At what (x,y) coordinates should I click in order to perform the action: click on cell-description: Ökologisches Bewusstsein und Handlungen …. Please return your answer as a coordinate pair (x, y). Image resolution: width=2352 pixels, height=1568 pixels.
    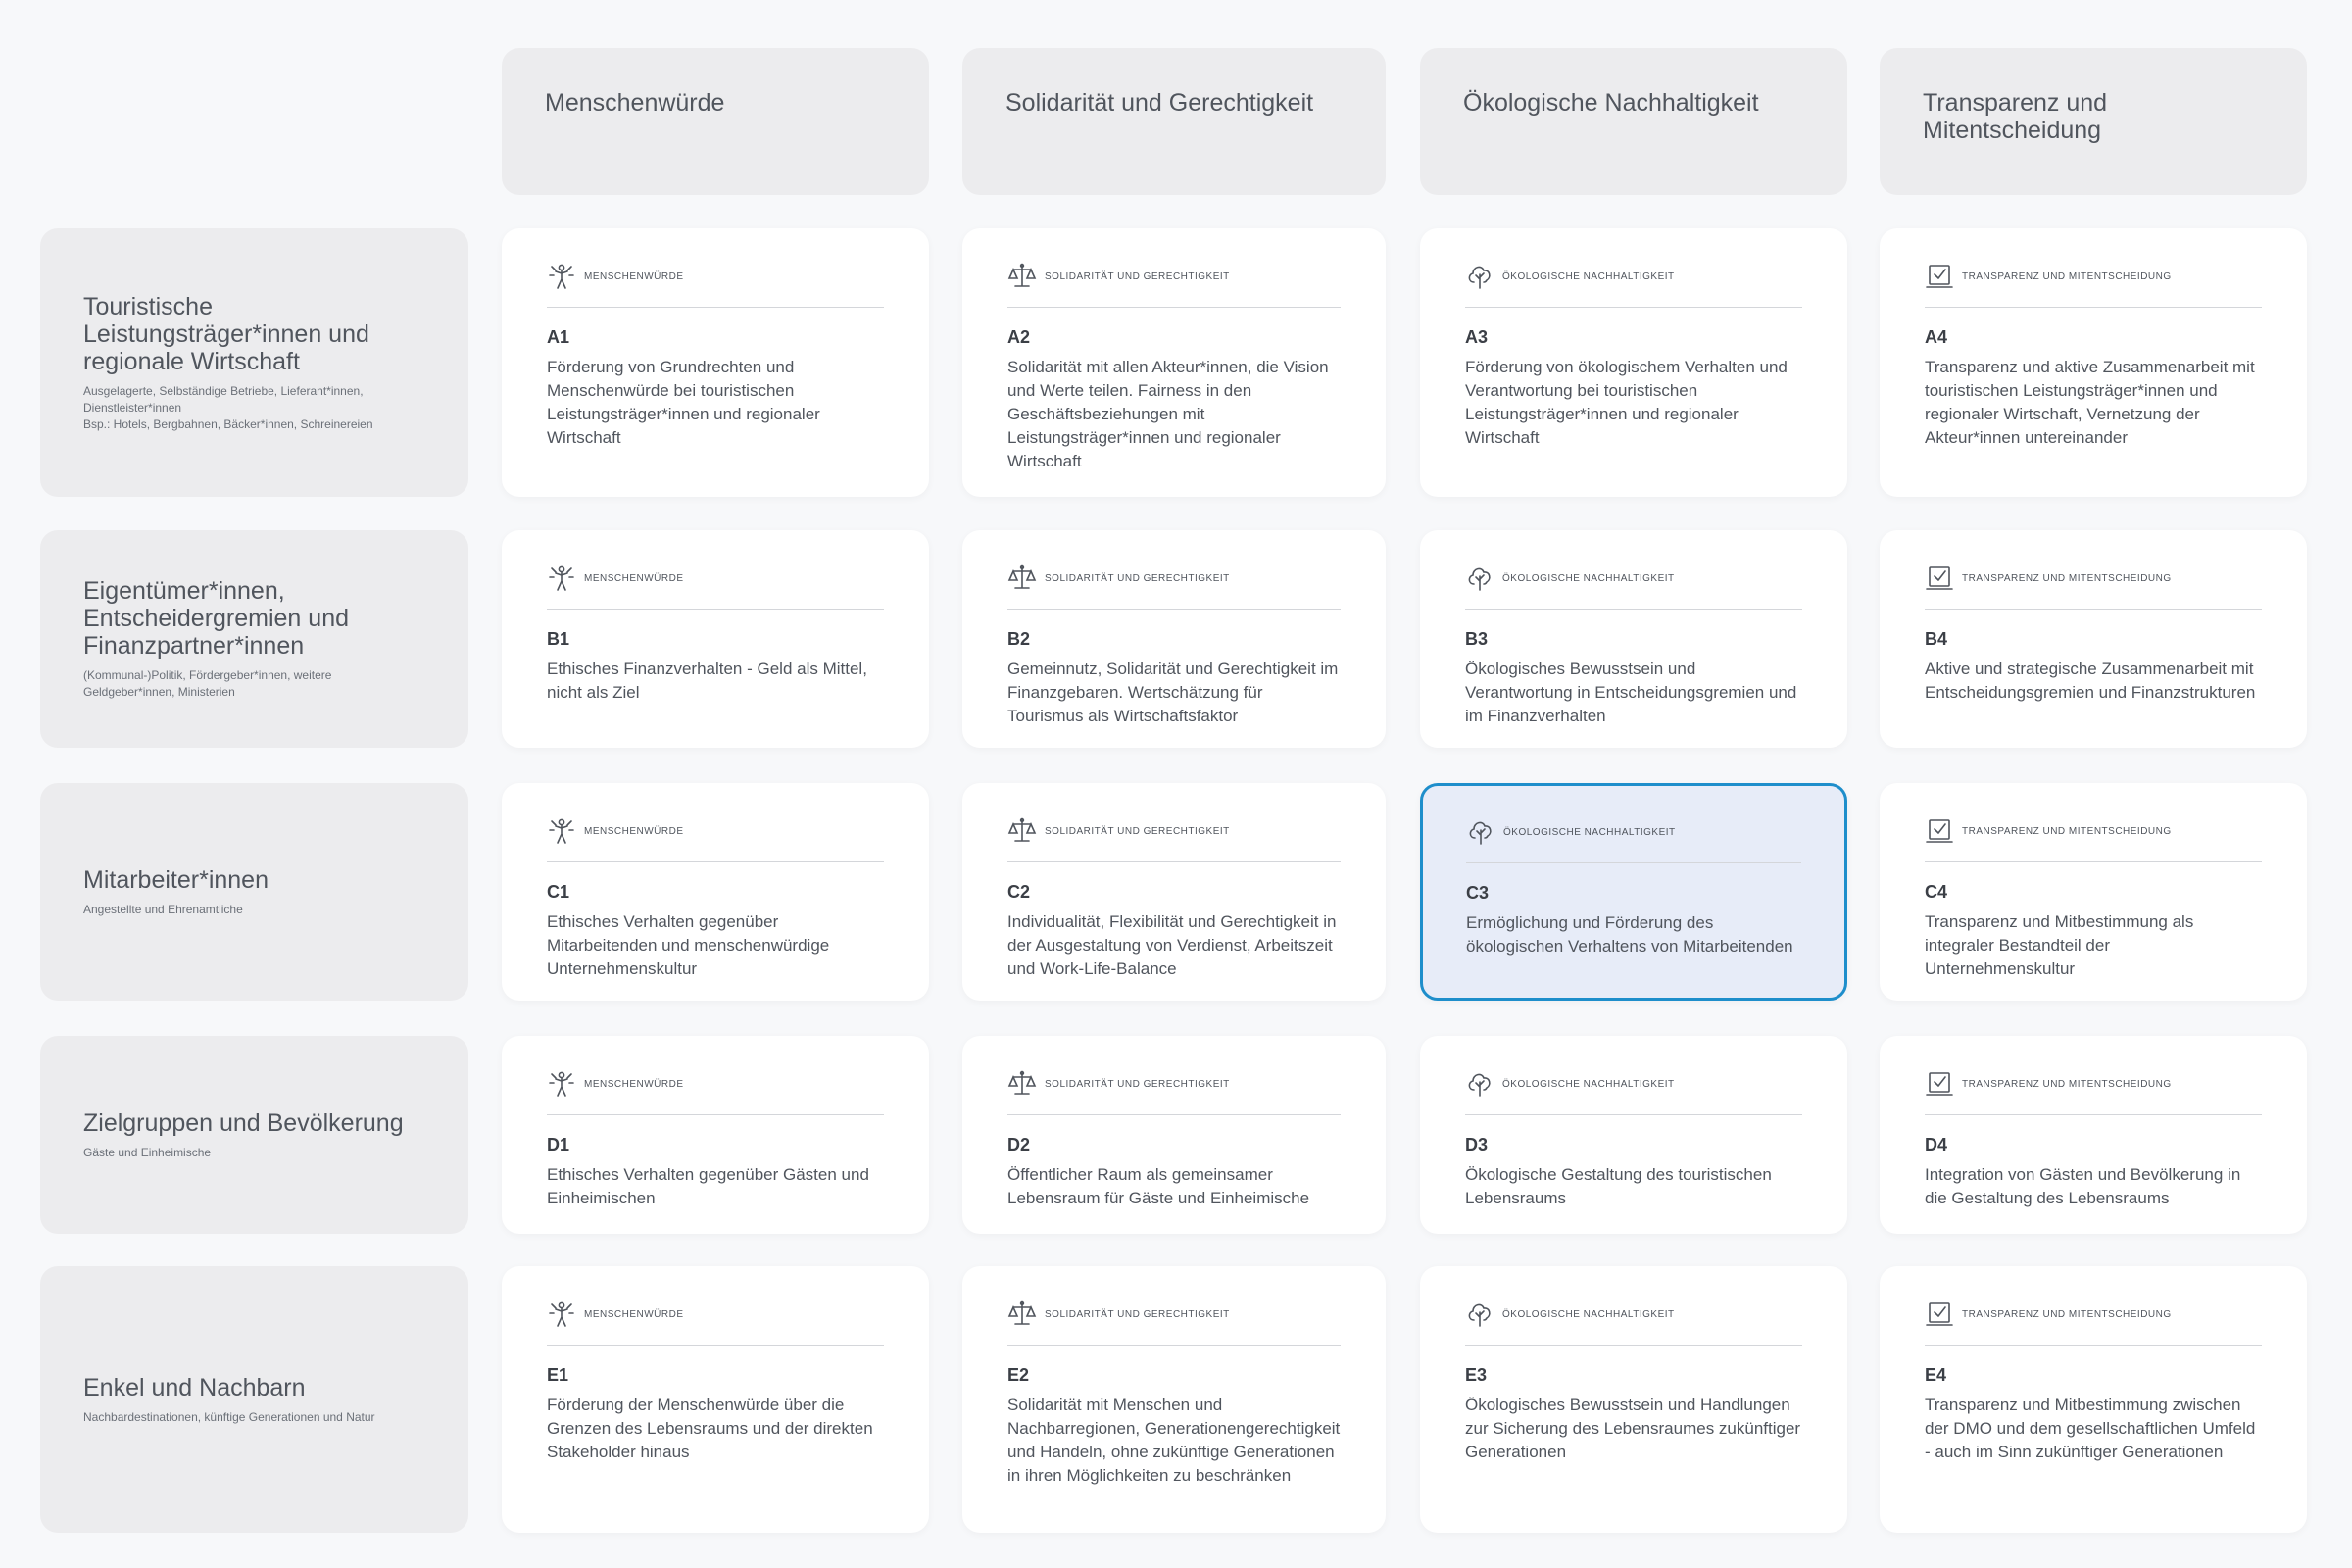
    Looking at the image, I should click on (1633, 1428).